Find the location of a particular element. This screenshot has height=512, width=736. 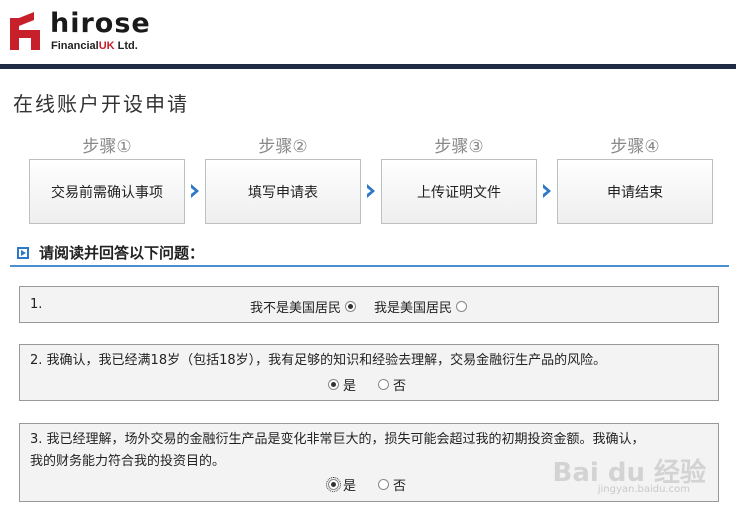

question-2-number: 2. is located at coordinates (36, 360).